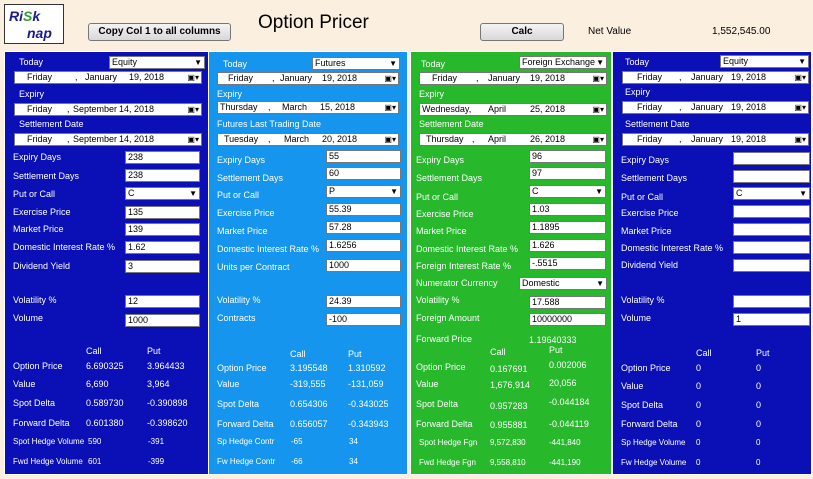 The width and height of the screenshot is (813, 479). What do you see at coordinates (448, 318) in the screenshot?
I see `foreign-amount-label: Foreign Amount` at bounding box center [448, 318].